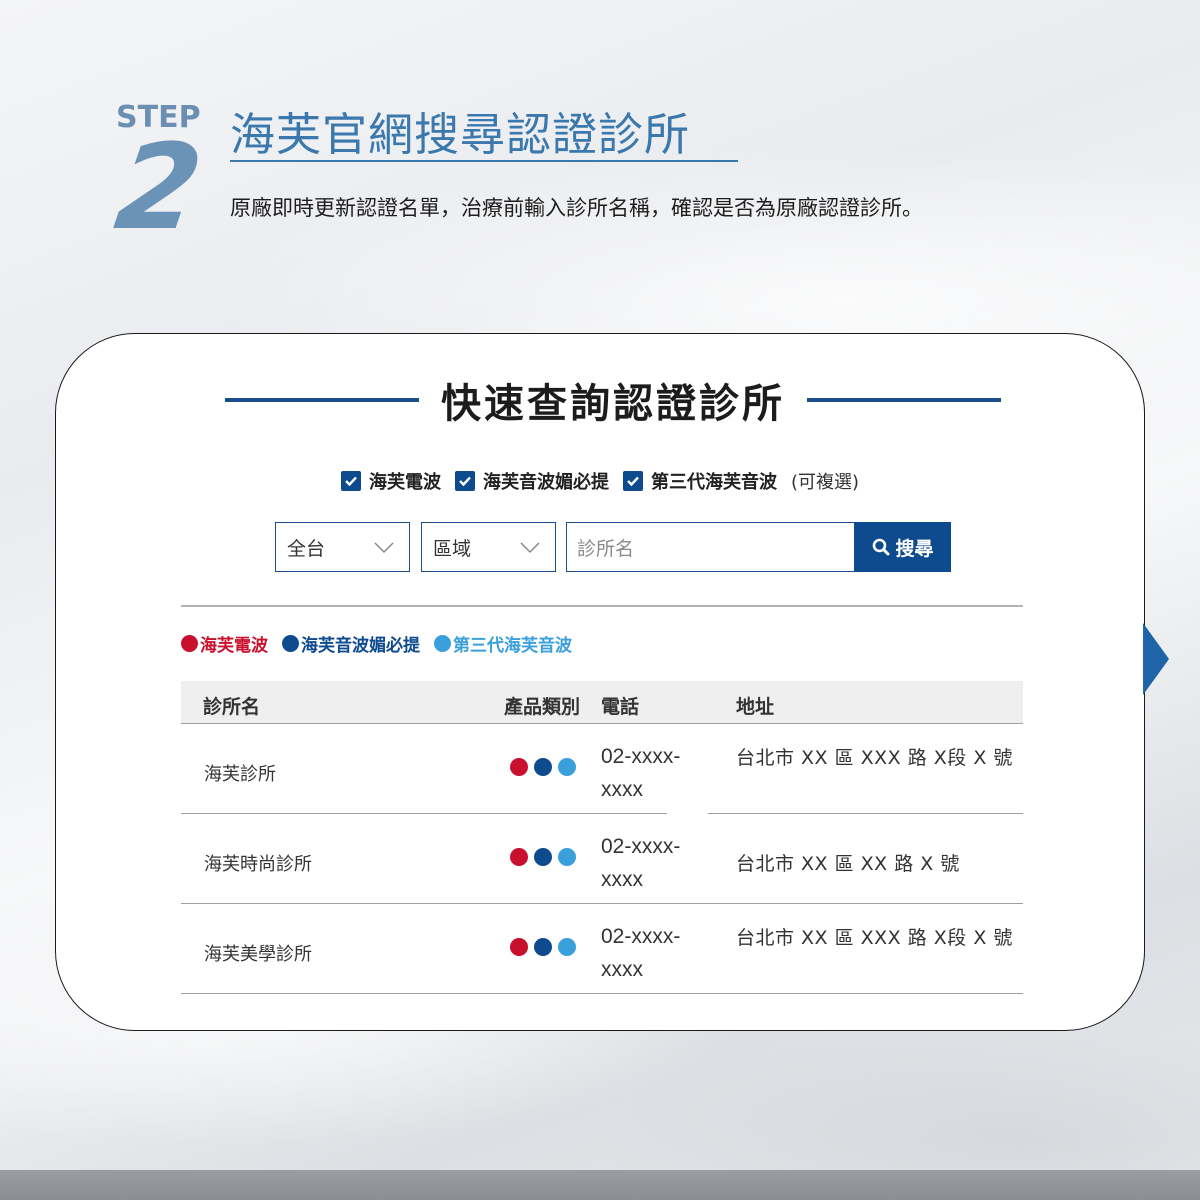  Describe the element at coordinates (488, 547) in the screenshot. I see `district-select: 區域` at that location.